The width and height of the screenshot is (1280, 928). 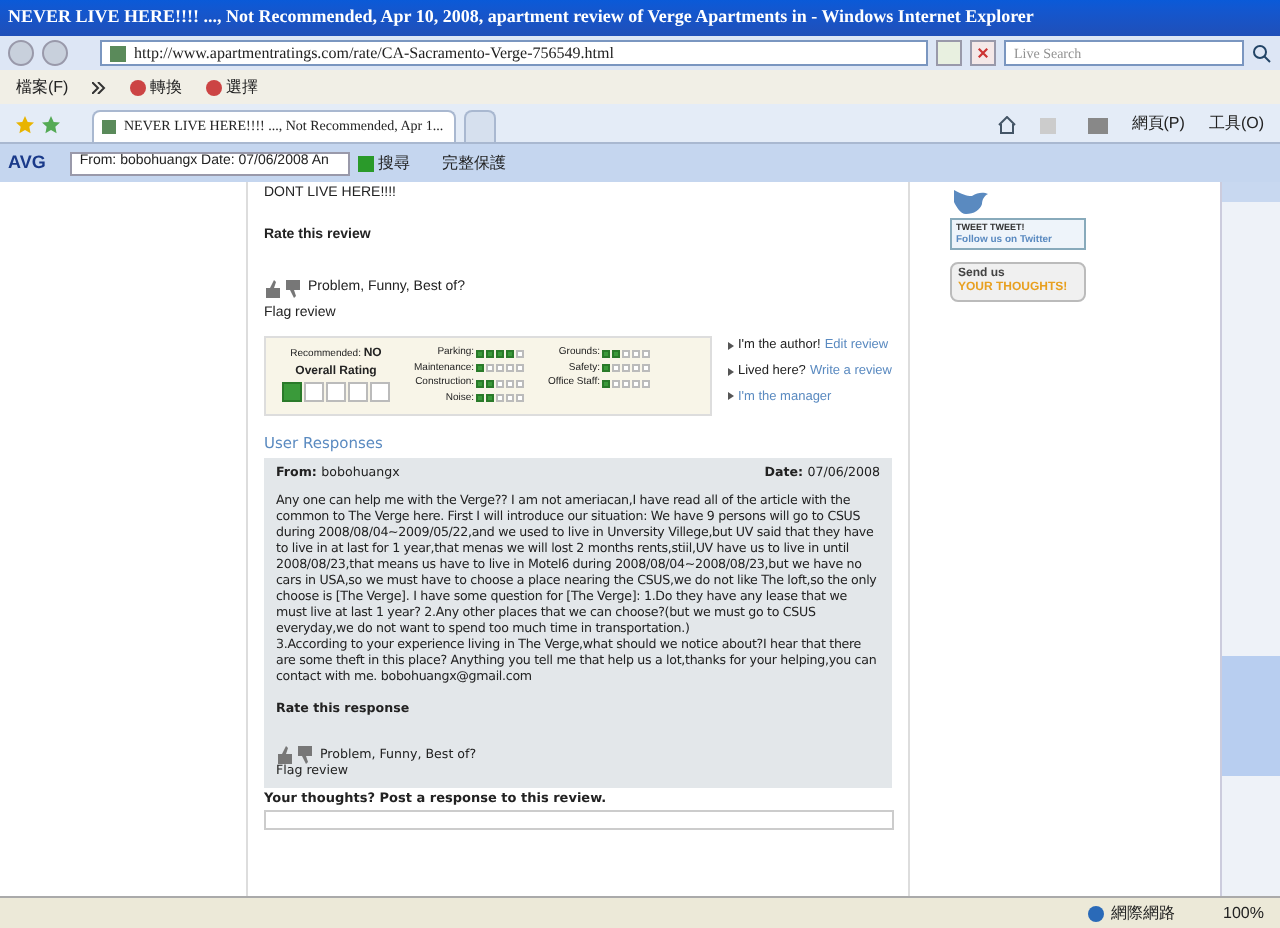 I want to click on refresh-button, so click(x=949, y=53).